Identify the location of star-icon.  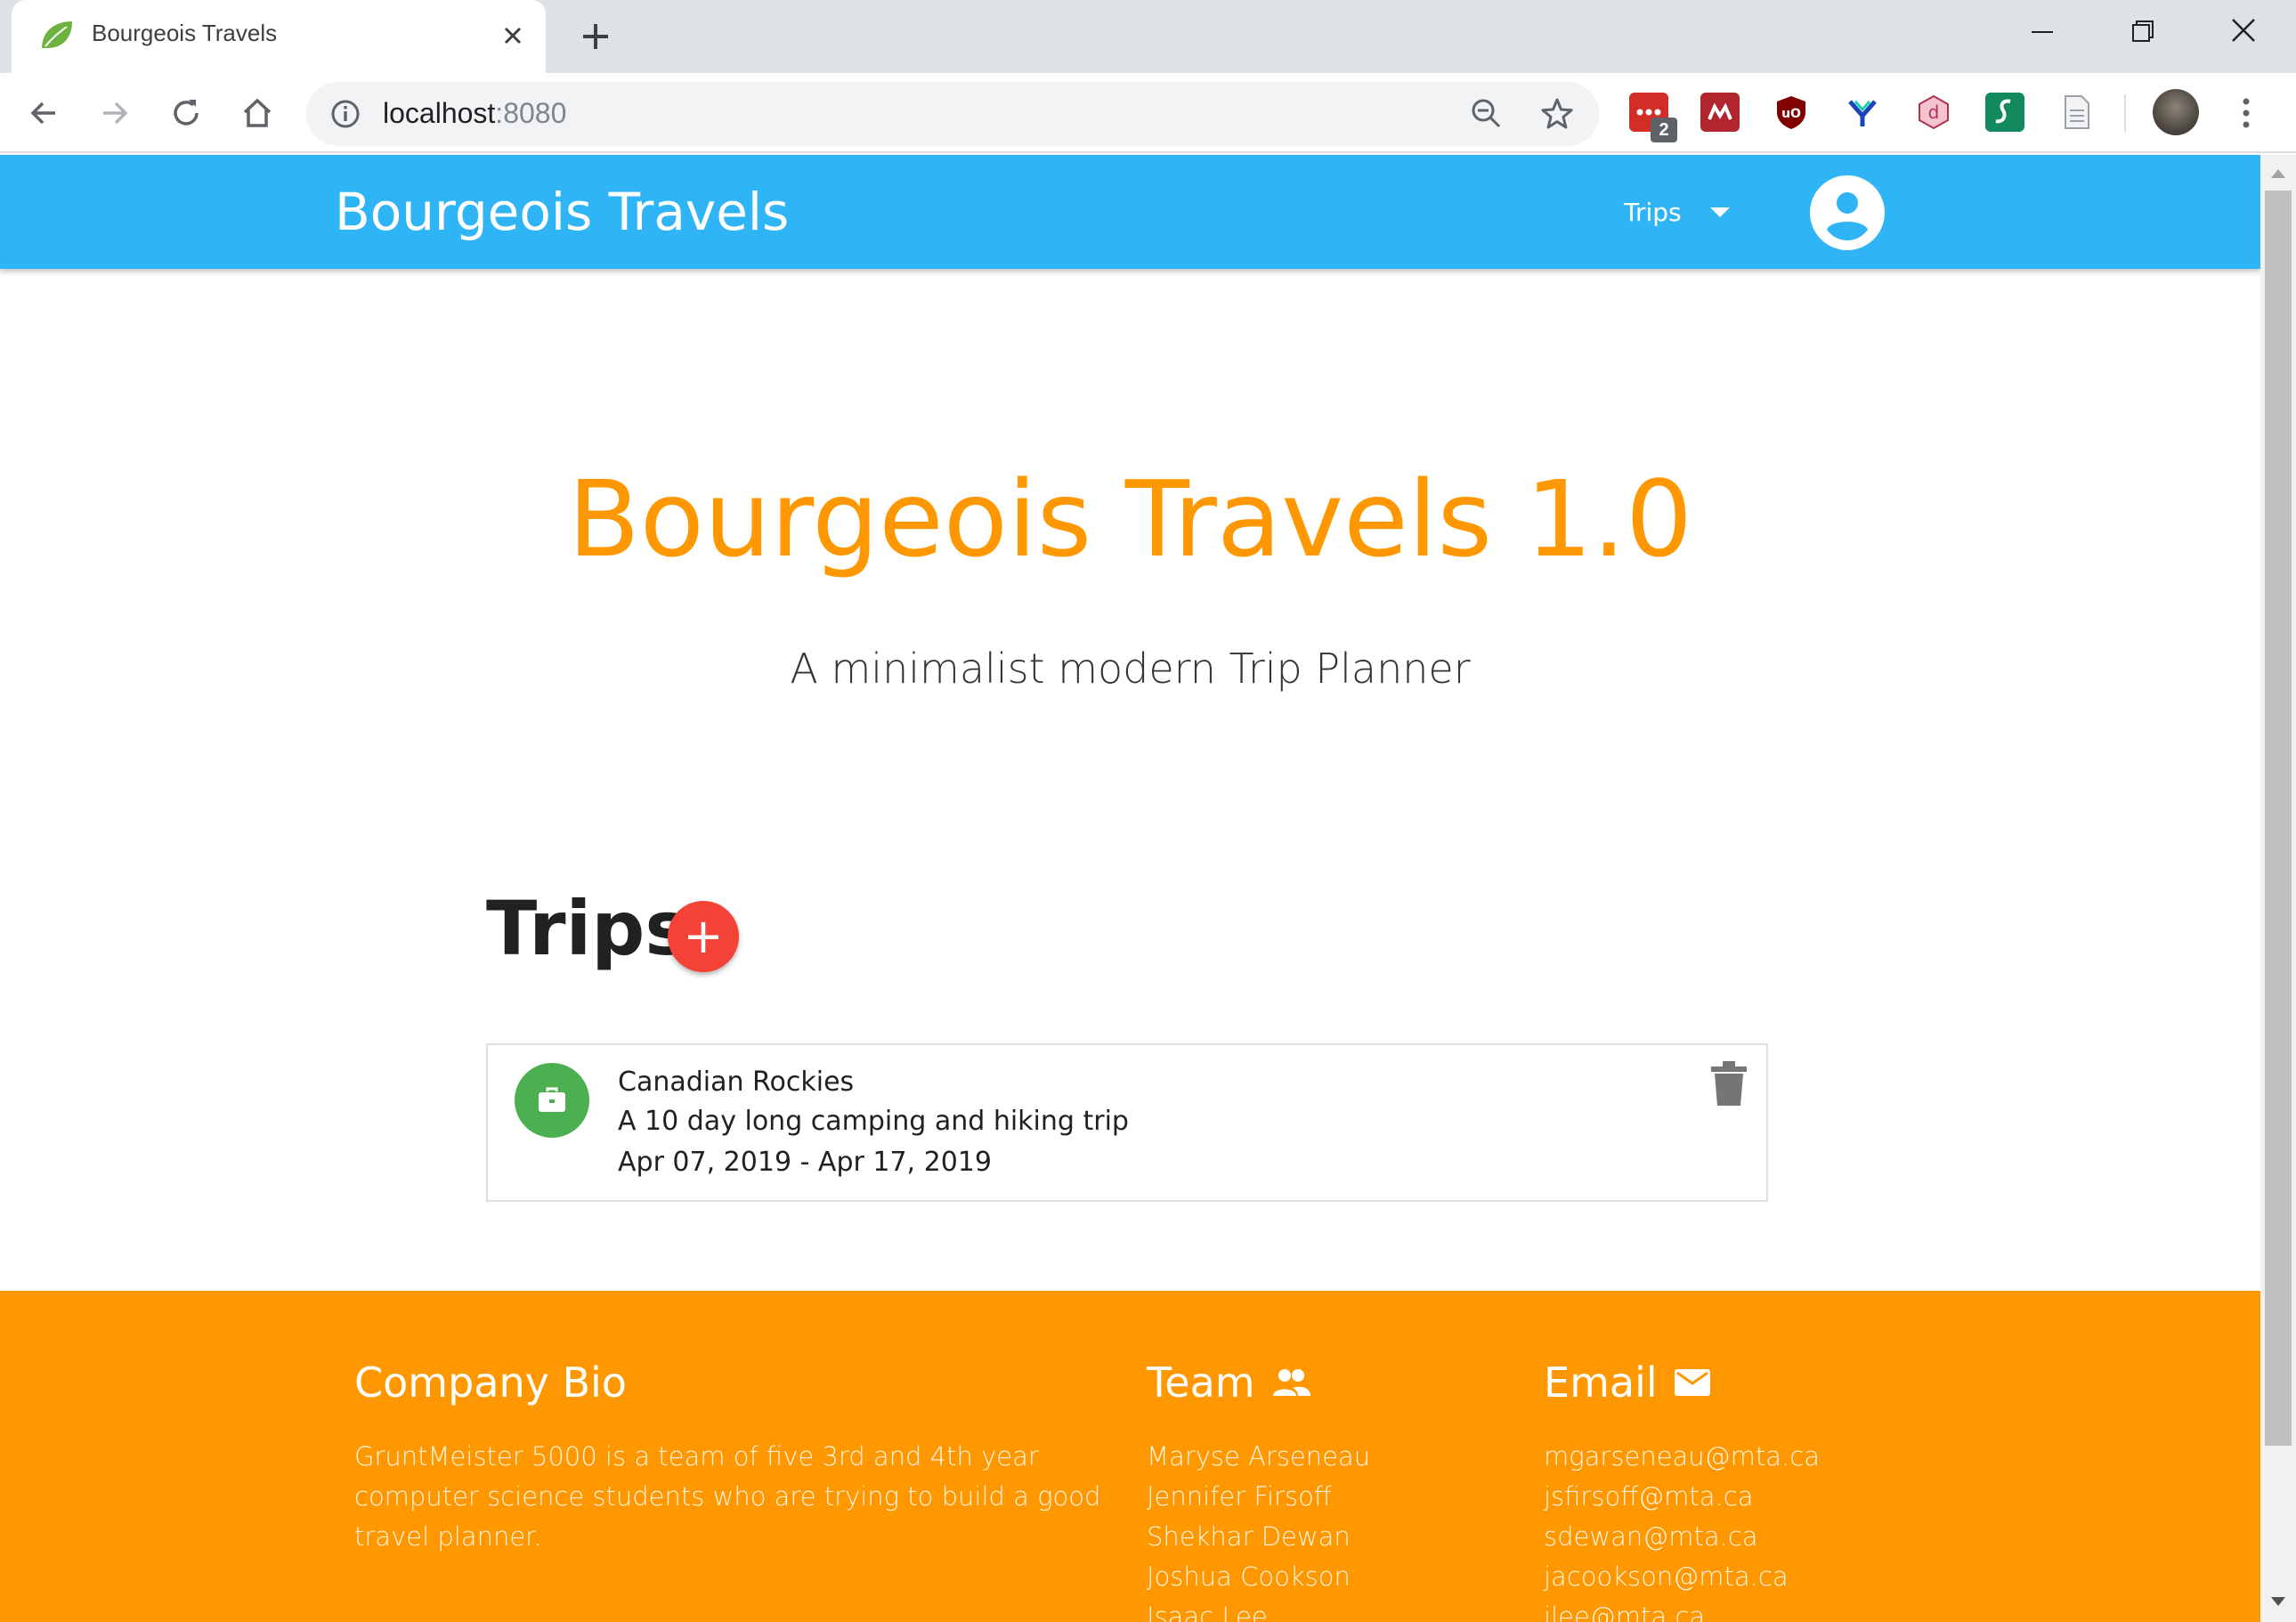
(1557, 114).